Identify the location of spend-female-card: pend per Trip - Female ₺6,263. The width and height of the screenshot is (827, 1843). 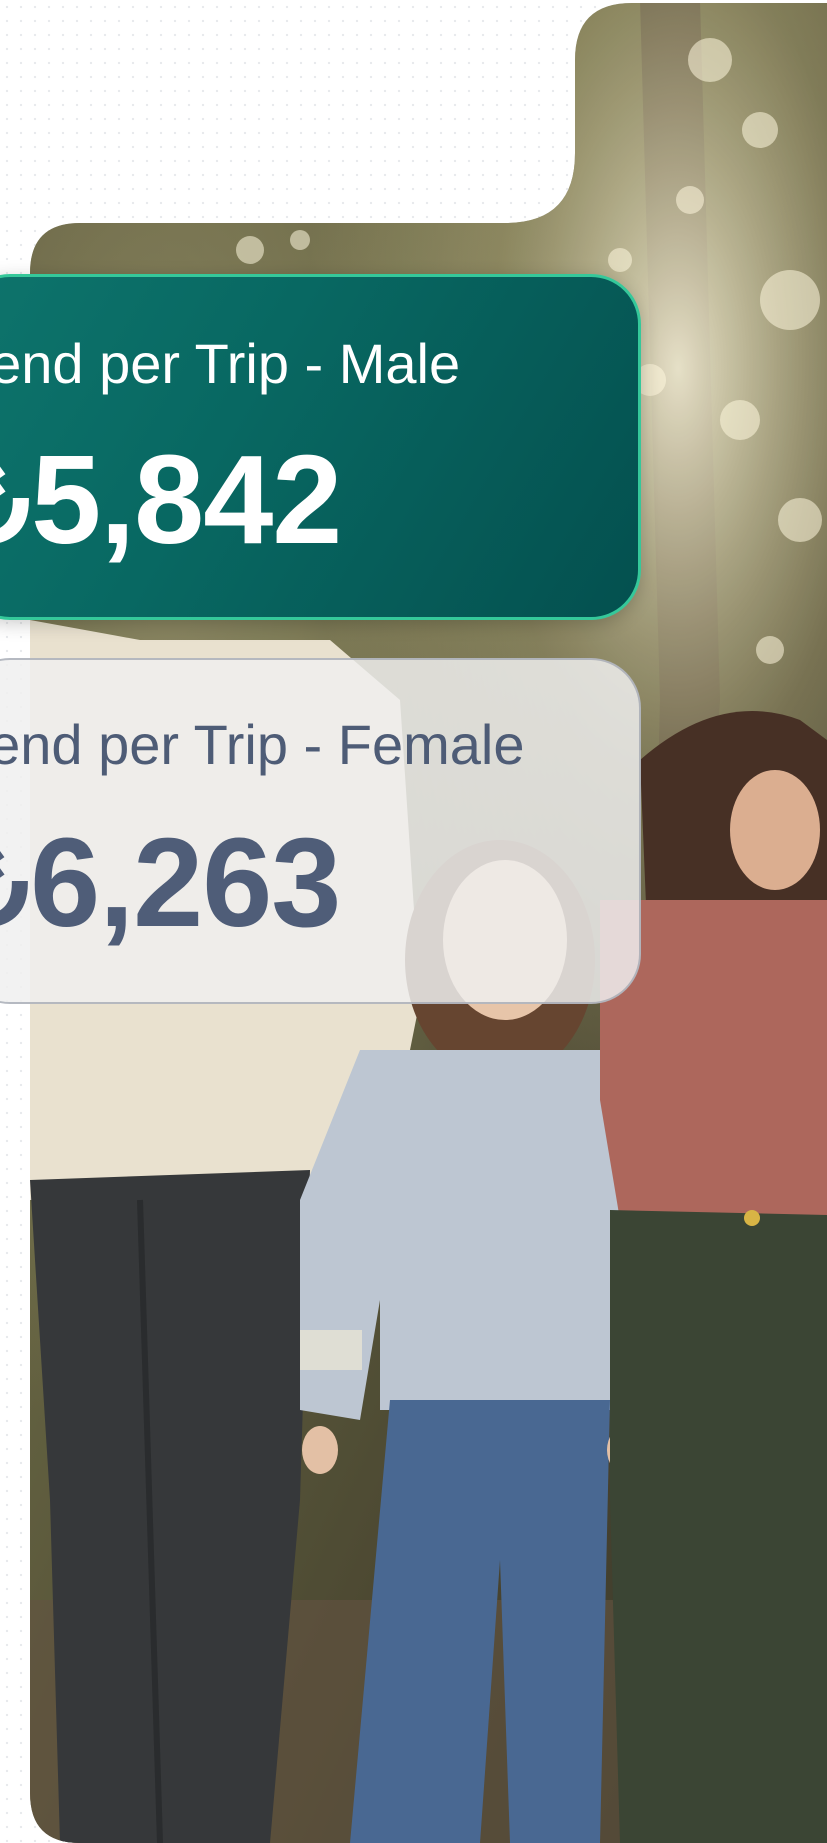
(320, 831).